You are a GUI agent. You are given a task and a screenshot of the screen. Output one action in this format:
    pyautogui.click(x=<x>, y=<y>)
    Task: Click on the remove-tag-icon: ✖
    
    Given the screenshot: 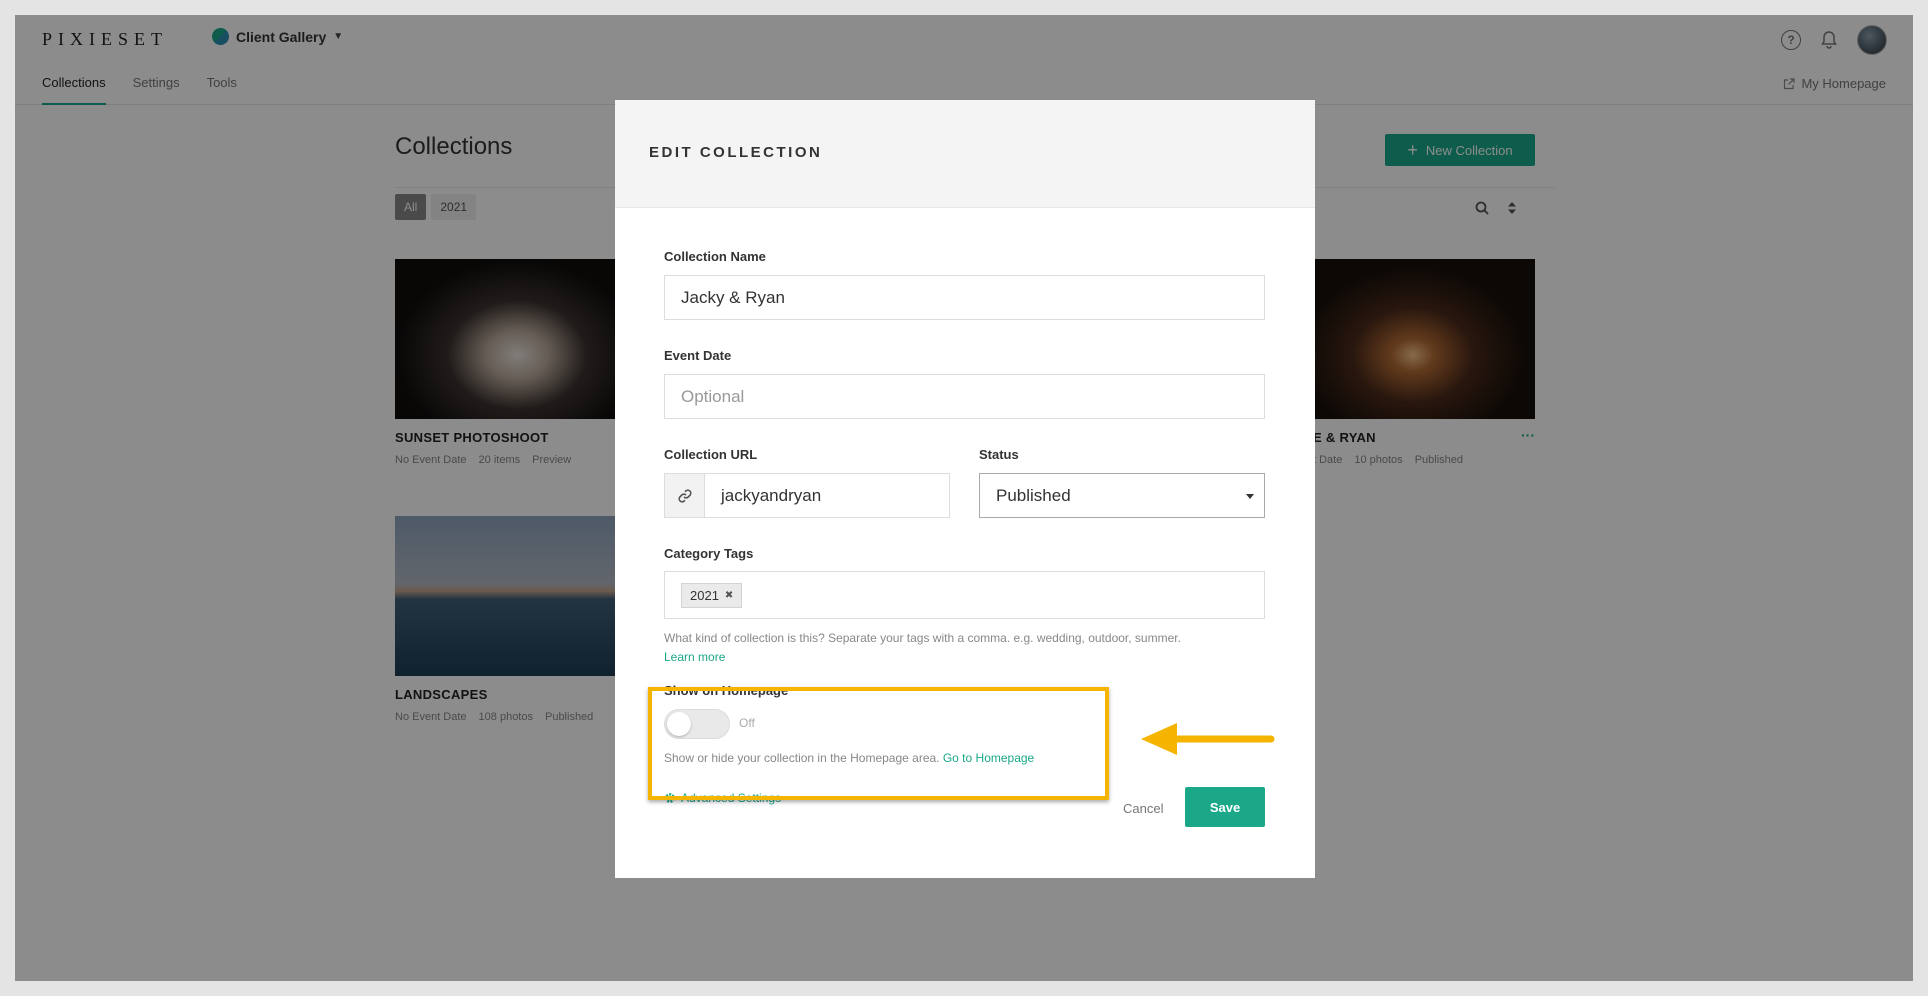 What is the action you would take?
    pyautogui.click(x=729, y=595)
    